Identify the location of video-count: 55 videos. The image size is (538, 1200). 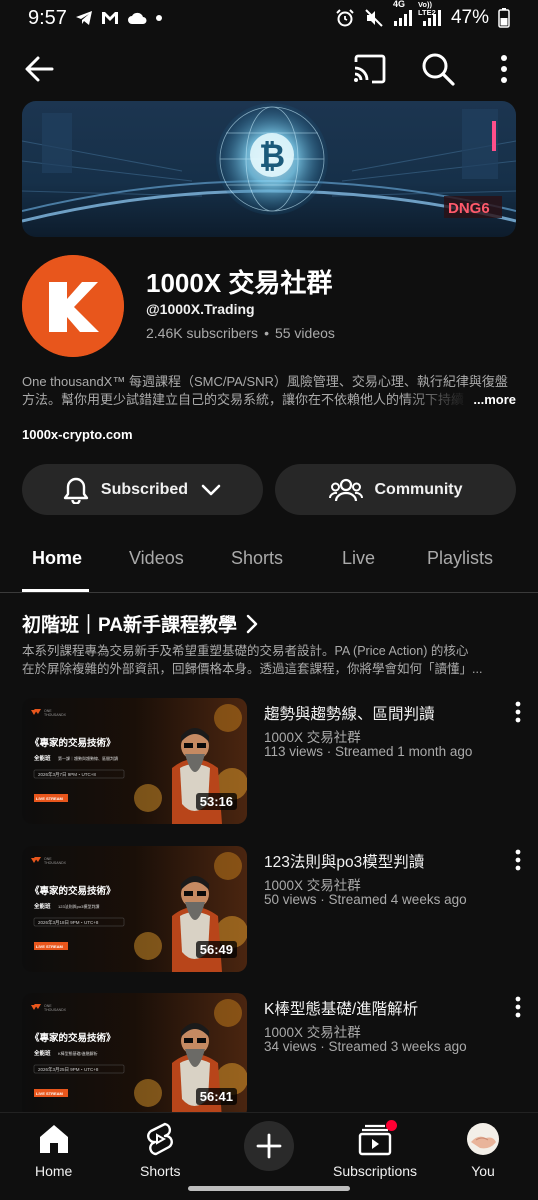
(304, 333).